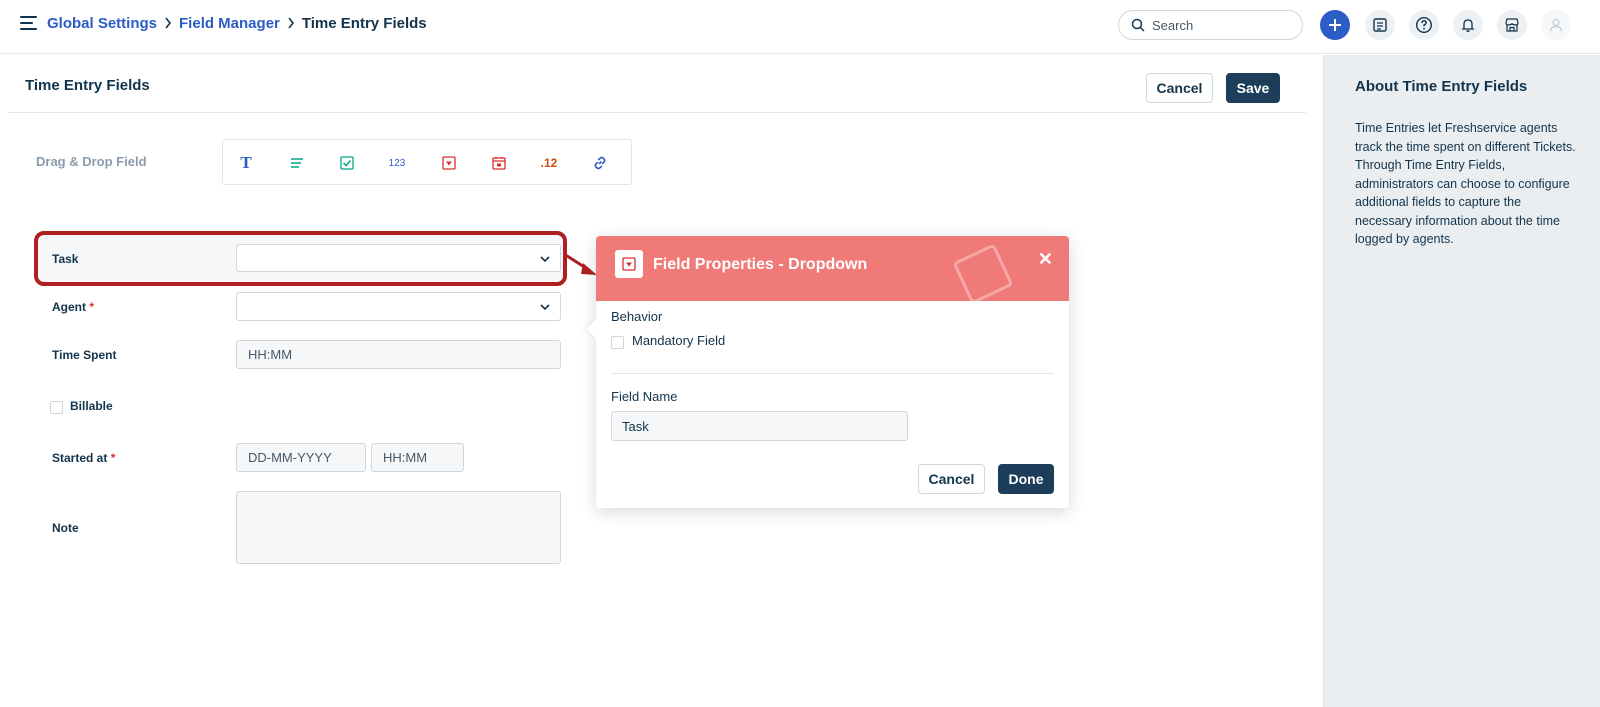  I want to click on mandatory-label: Mandatory Field, so click(679, 340).